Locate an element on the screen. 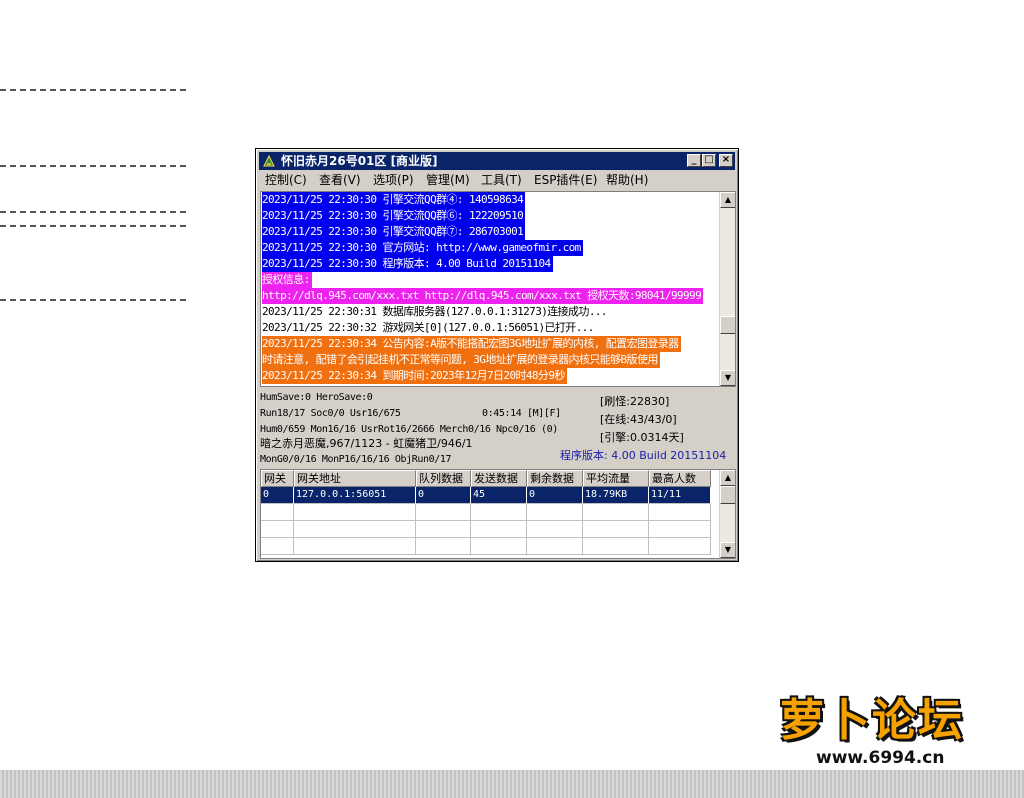  status-save: HumSave:0 HeroSave:0 is located at coordinates (316, 397).